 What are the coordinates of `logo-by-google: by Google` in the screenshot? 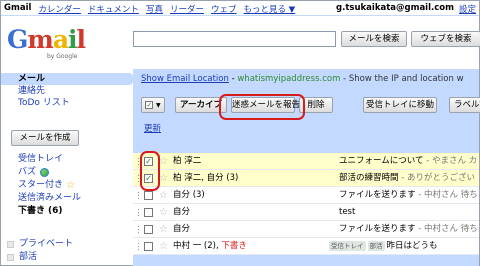 It's located at (62, 56).